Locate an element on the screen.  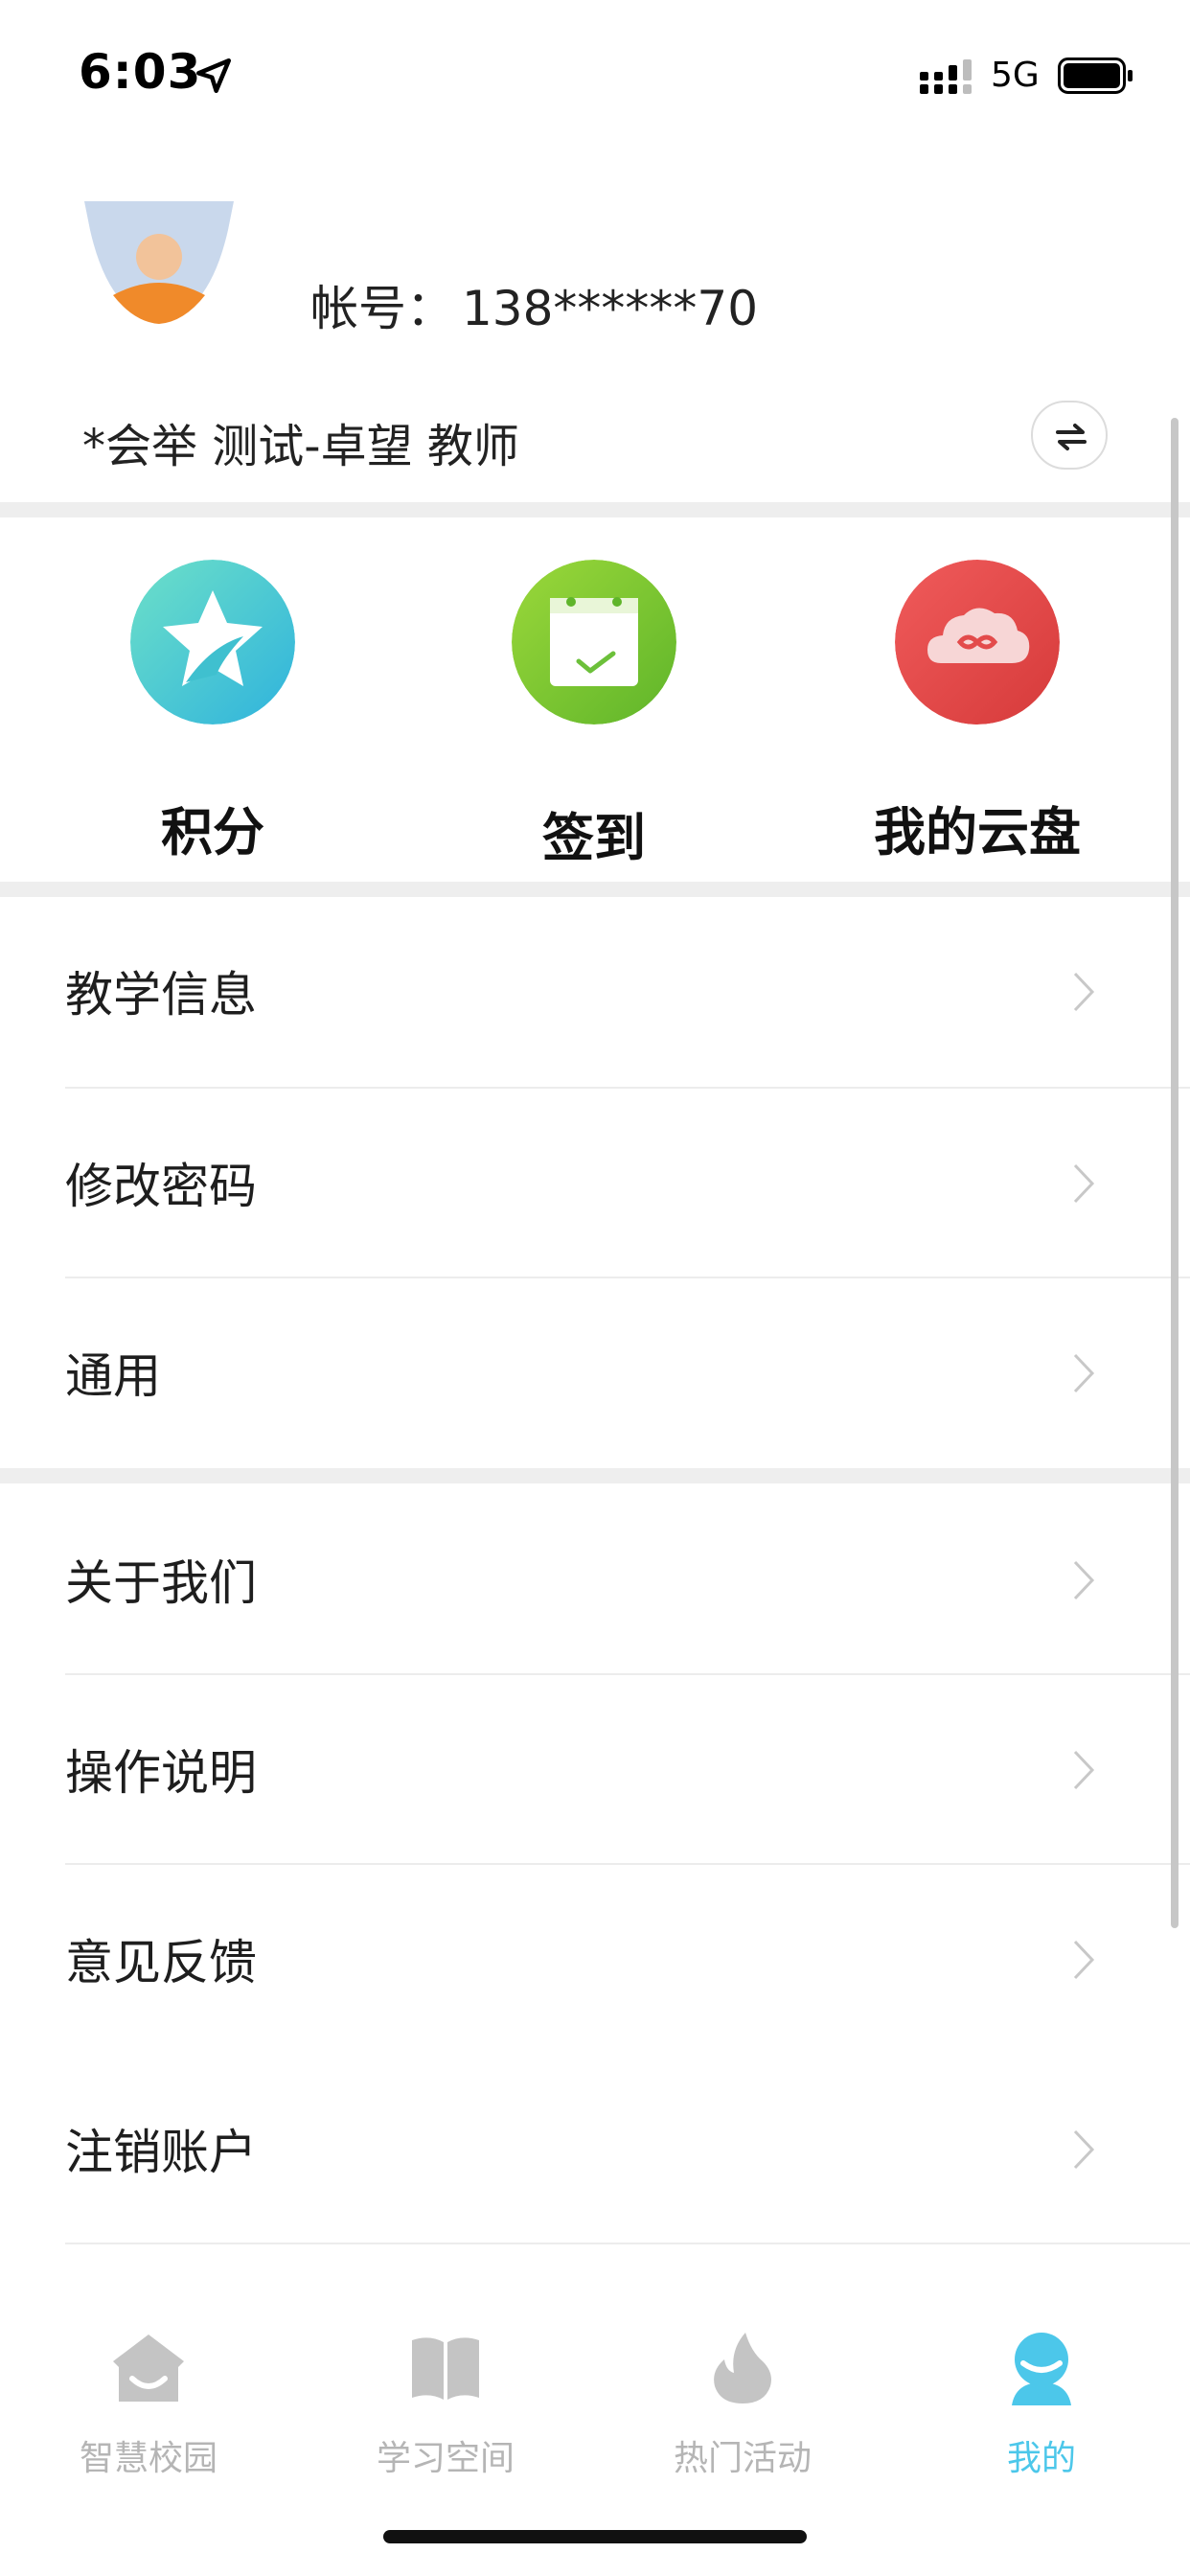
menu-item-general: 通用 is located at coordinates (595, 1373).